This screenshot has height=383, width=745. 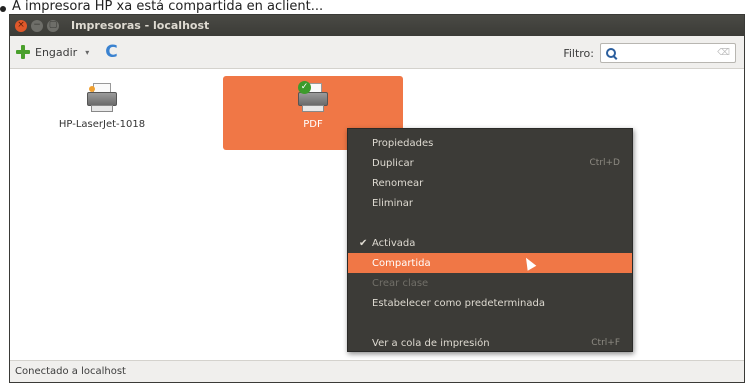 I want to click on menu-item-view-queue: Ver a cola de impresión Ctrl+F, so click(x=490, y=343).